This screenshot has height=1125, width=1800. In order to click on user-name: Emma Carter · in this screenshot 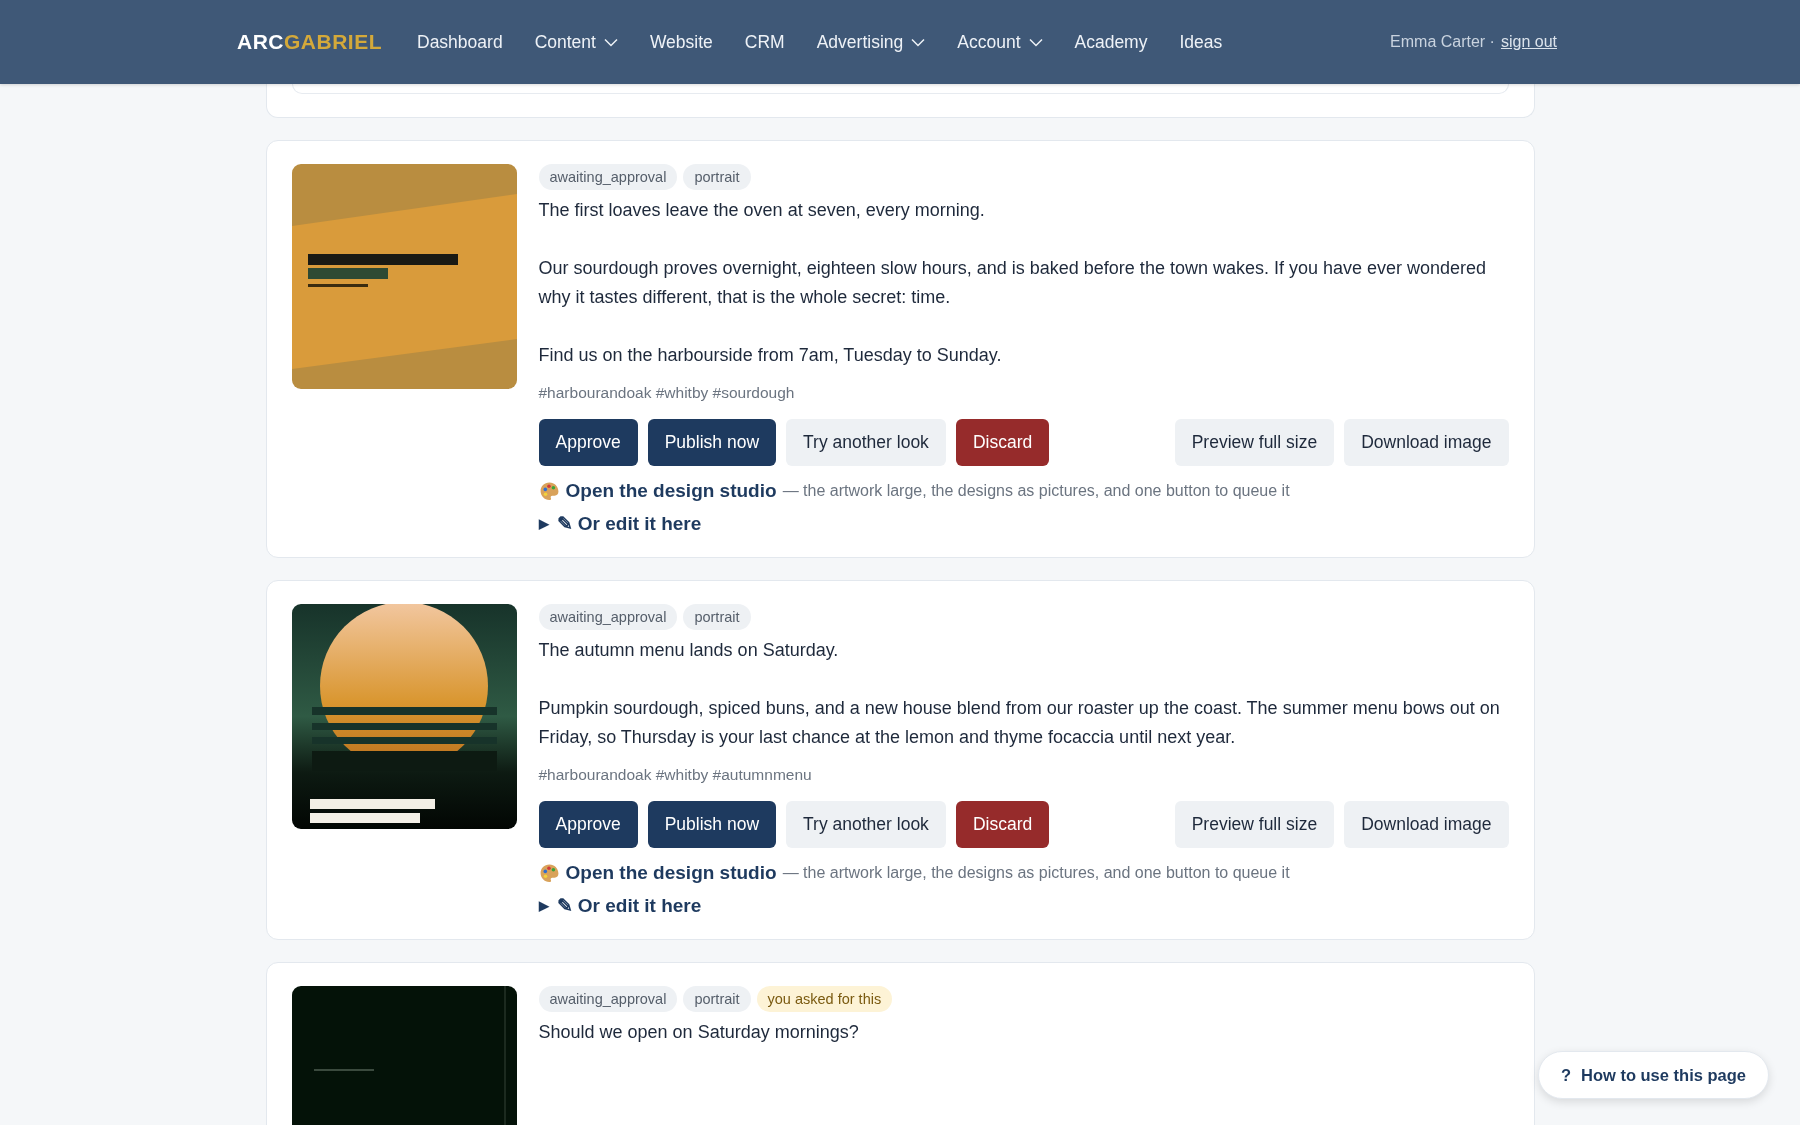, I will do `click(1442, 42)`.